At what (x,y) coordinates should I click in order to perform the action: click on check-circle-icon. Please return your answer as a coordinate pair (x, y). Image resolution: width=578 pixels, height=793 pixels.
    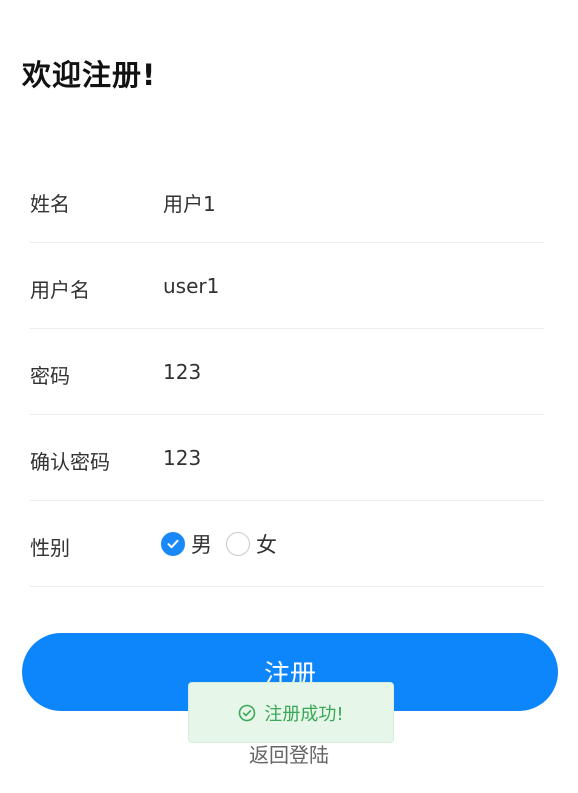
    Looking at the image, I should click on (247, 713).